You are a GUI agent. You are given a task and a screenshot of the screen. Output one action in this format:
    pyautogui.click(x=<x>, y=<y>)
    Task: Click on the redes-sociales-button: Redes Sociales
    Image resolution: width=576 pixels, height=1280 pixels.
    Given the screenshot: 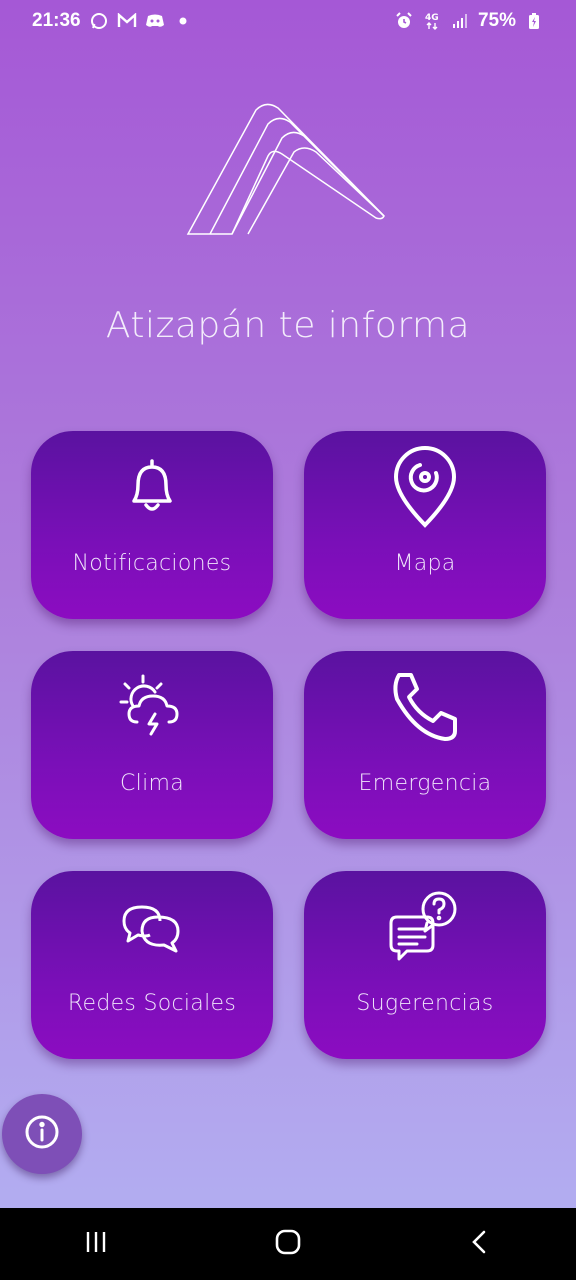 What is the action you would take?
    pyautogui.click(x=152, y=965)
    